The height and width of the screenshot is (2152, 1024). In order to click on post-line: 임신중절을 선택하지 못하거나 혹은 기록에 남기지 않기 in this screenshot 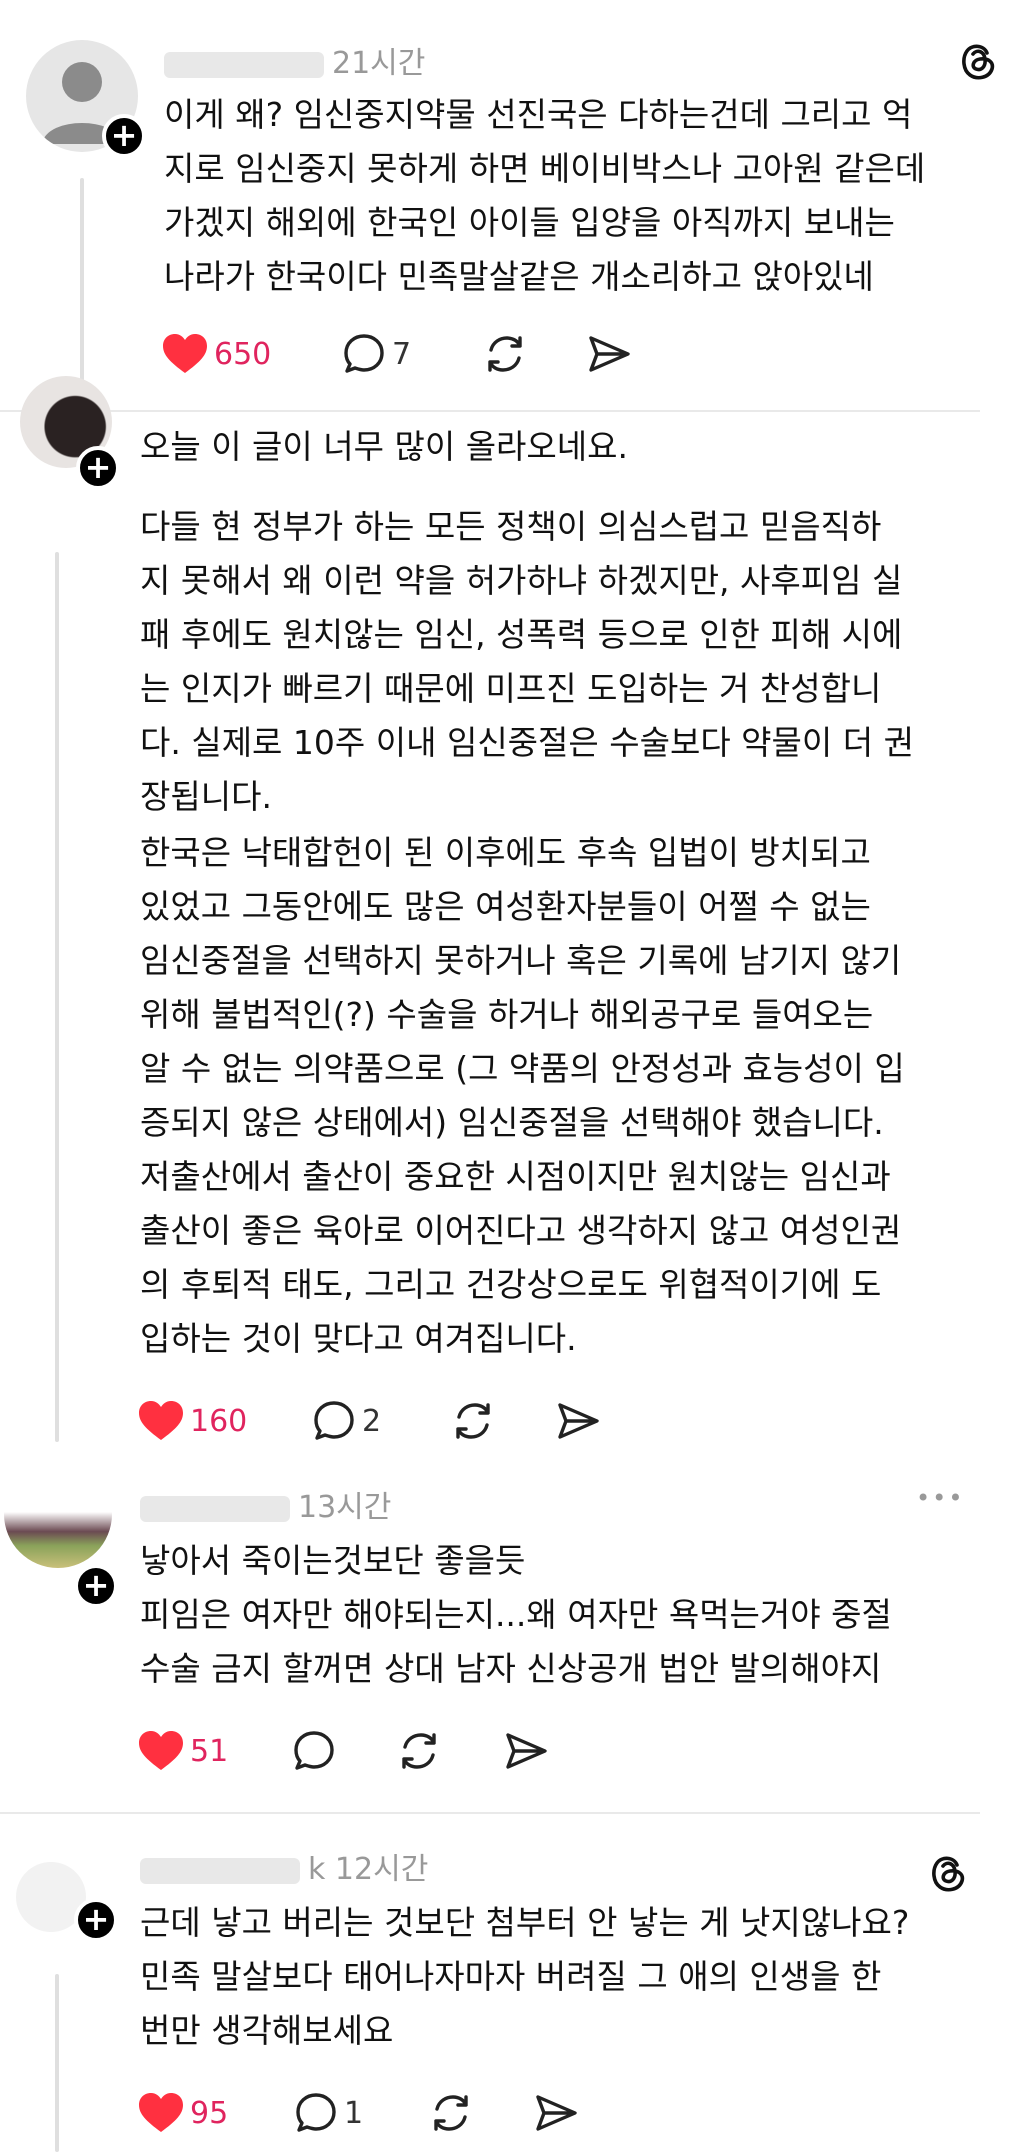, I will do `click(521, 960)`.